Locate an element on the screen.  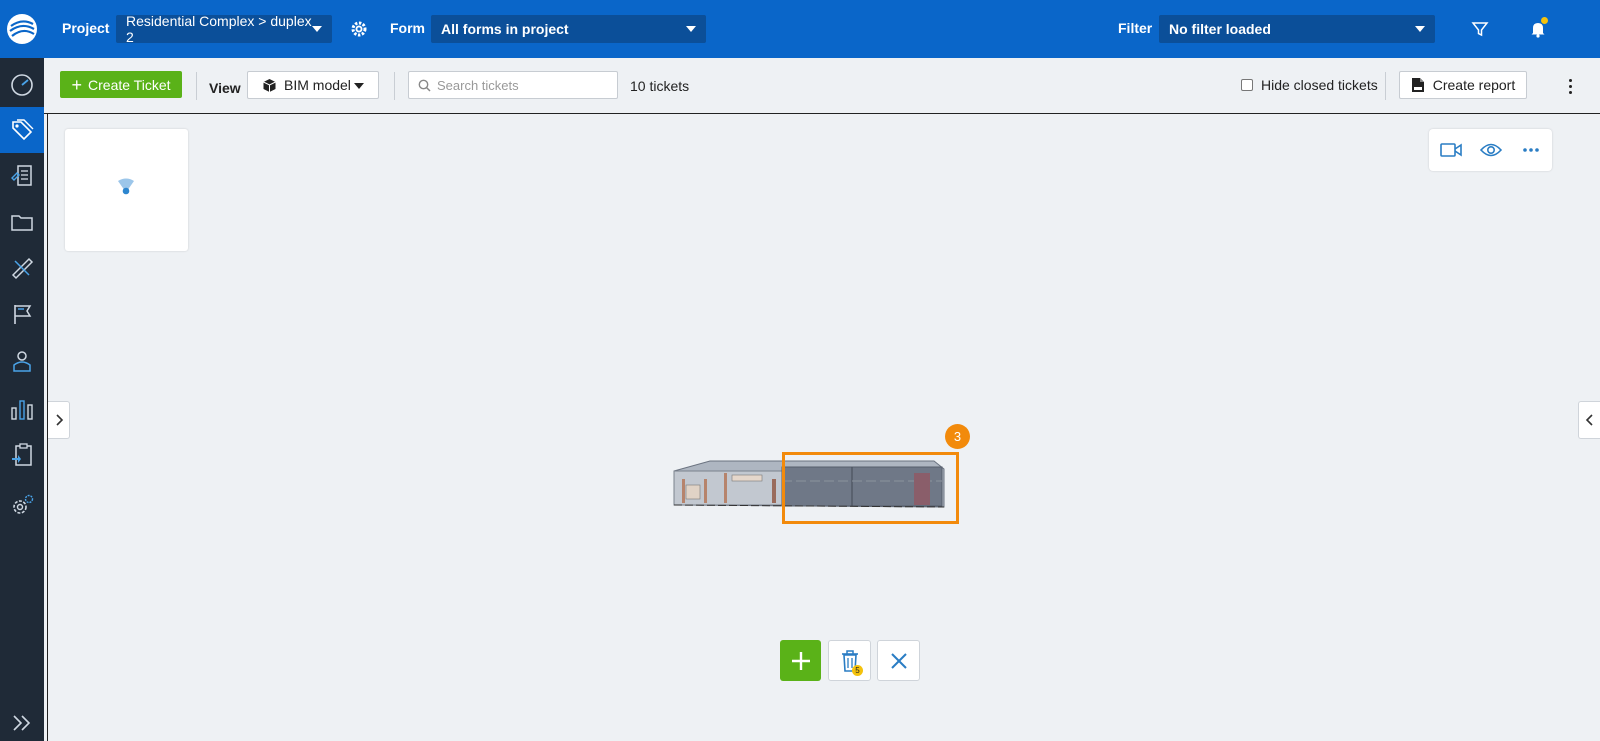
delete-selection-button: 5 is located at coordinates (849, 660).